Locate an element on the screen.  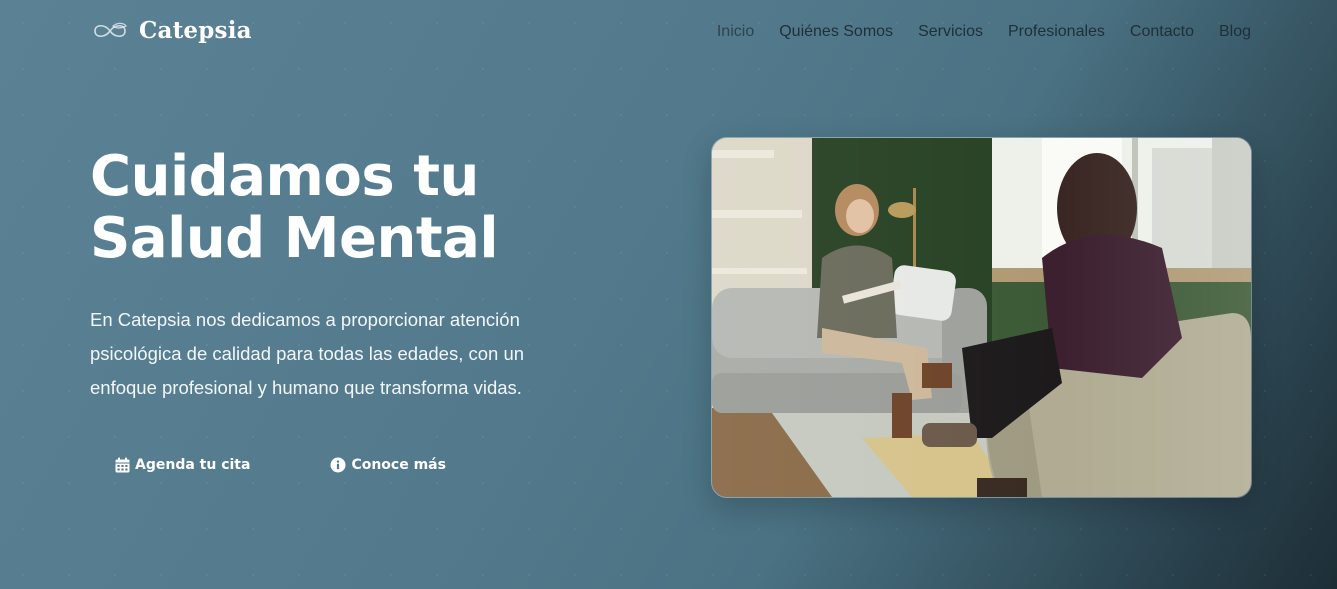
hero-title: Cuidamos tu Salud Mental is located at coordinates (294, 207).